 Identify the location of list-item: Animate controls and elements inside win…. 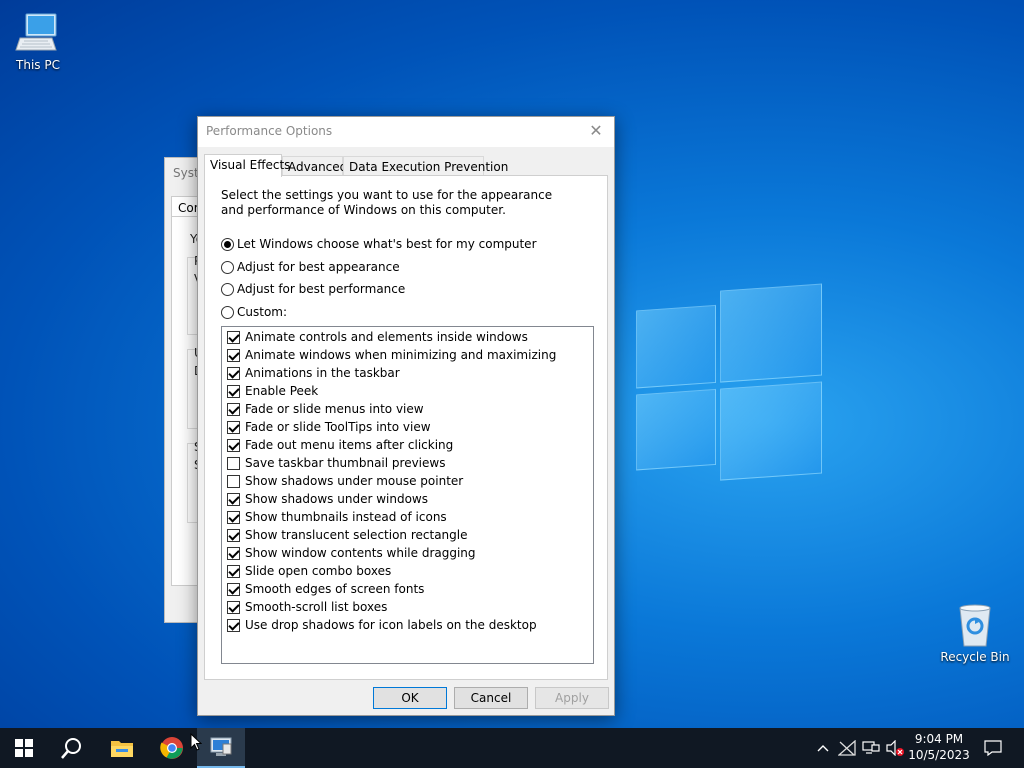
(377, 337).